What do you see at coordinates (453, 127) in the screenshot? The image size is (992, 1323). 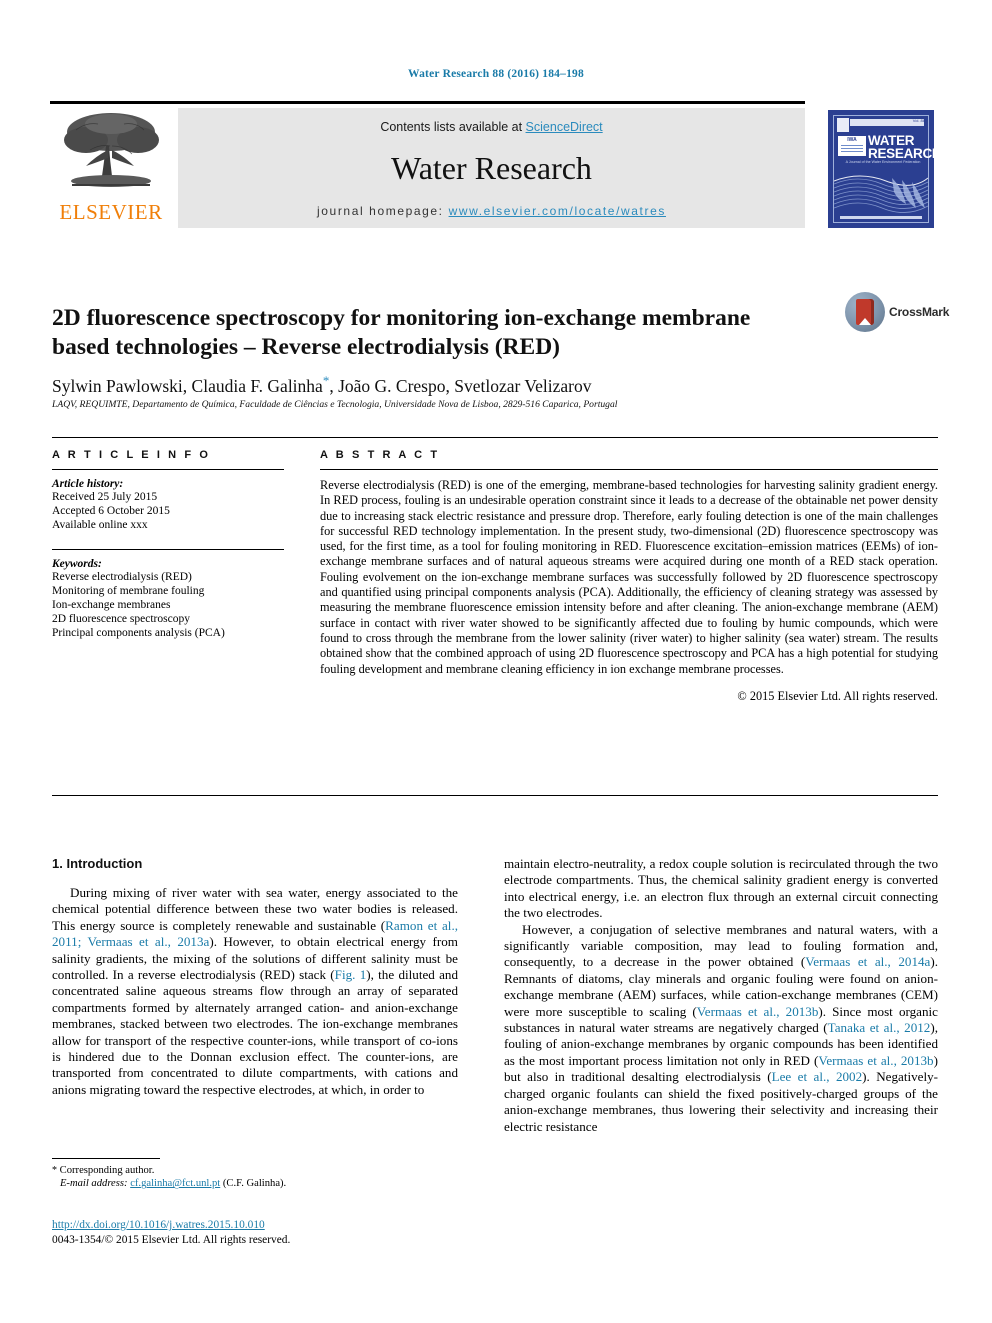 I see `contents-prefix: Contents lists available at` at bounding box center [453, 127].